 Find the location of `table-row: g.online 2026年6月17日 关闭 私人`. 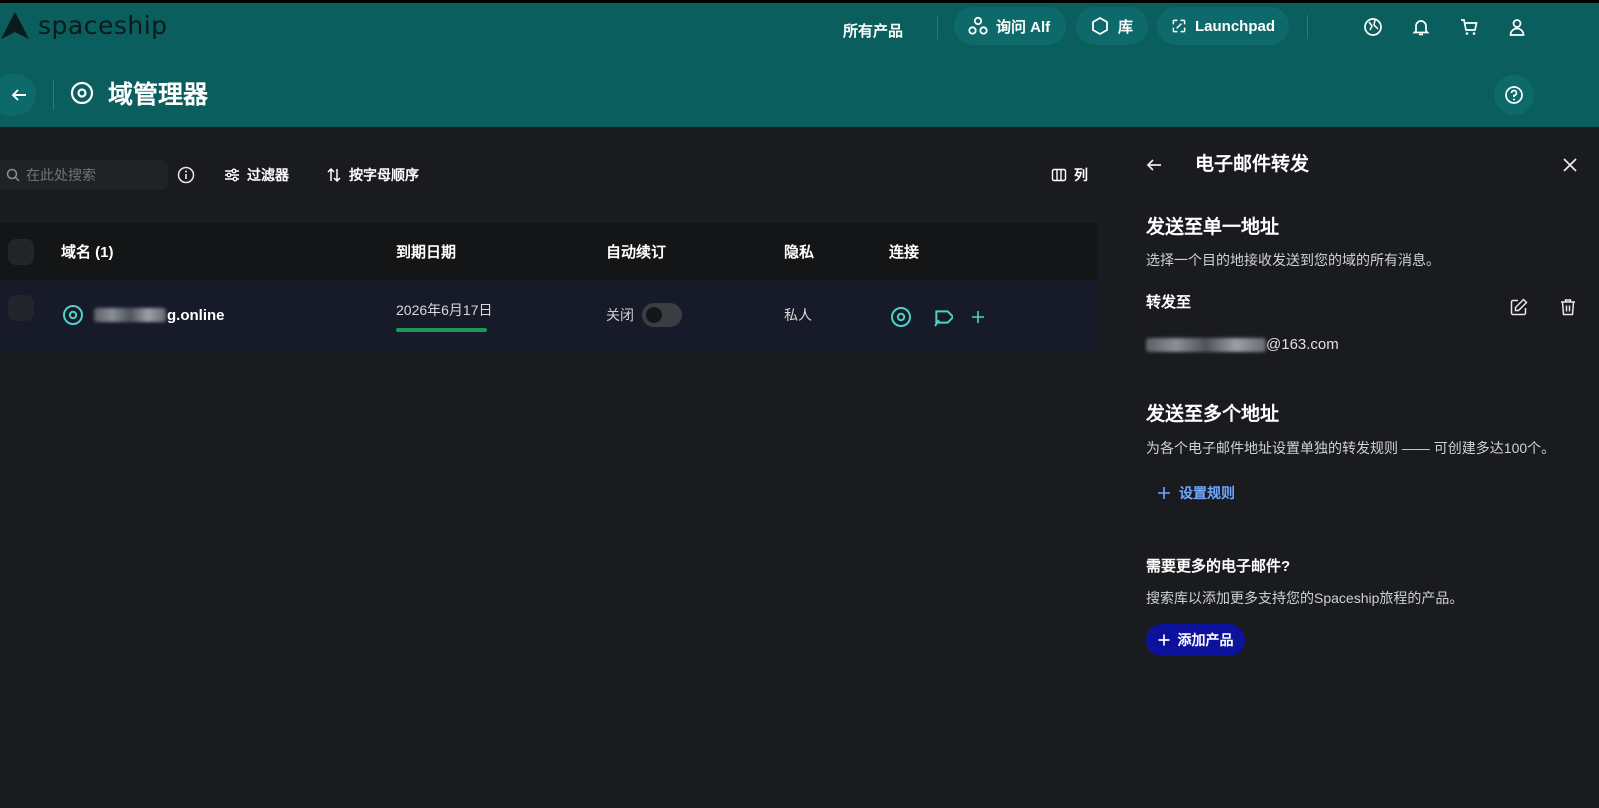

table-row: g.online 2026年6月17日 关闭 私人 is located at coordinates (548, 315).